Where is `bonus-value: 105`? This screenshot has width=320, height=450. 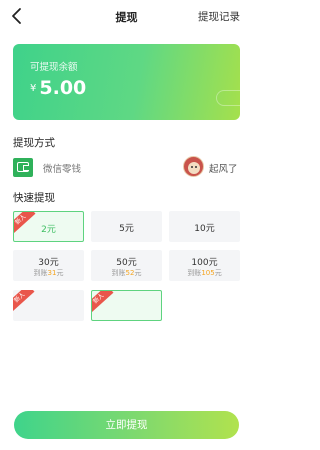
bonus-value: 105 is located at coordinates (208, 273).